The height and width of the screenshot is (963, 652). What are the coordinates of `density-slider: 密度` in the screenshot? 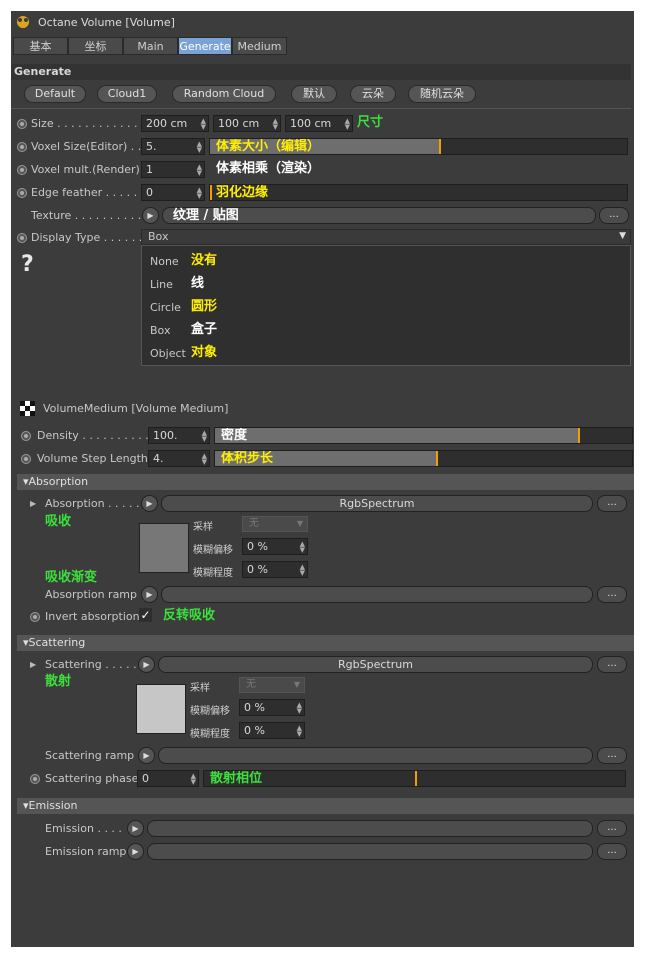 It's located at (423, 435).